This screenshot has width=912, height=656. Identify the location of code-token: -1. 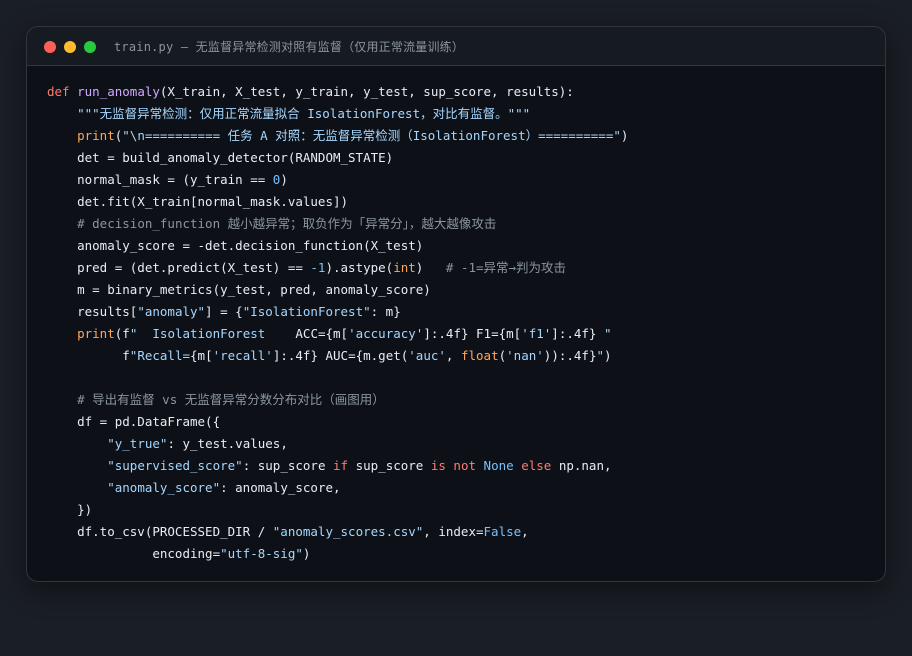
(318, 267).